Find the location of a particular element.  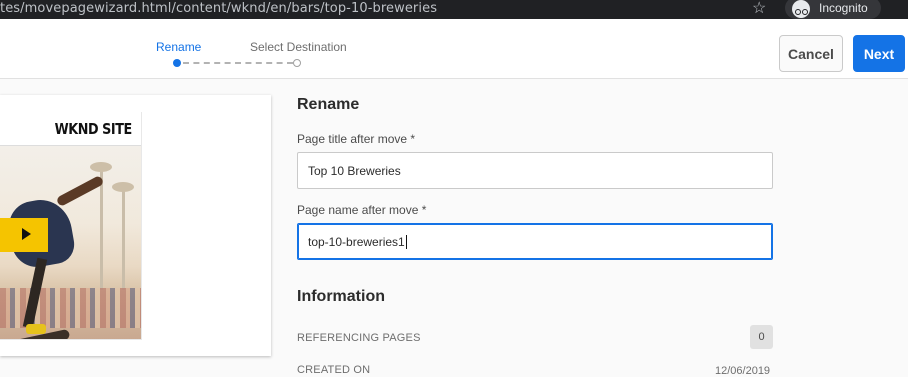

page-title-value: Top 10 Breweries is located at coordinates (354, 170).